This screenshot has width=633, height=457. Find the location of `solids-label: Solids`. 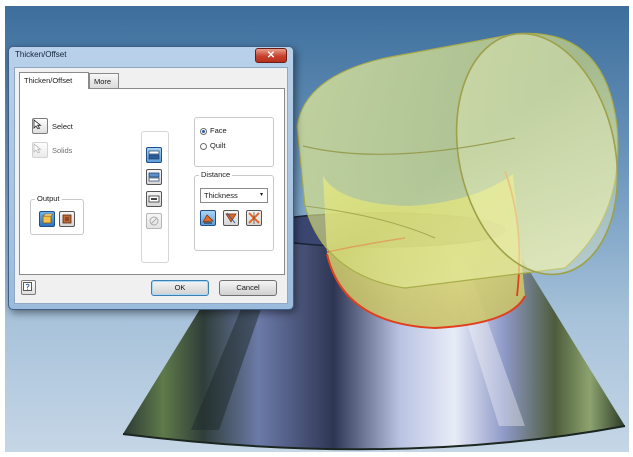

solids-label: Solids is located at coordinates (62, 150).